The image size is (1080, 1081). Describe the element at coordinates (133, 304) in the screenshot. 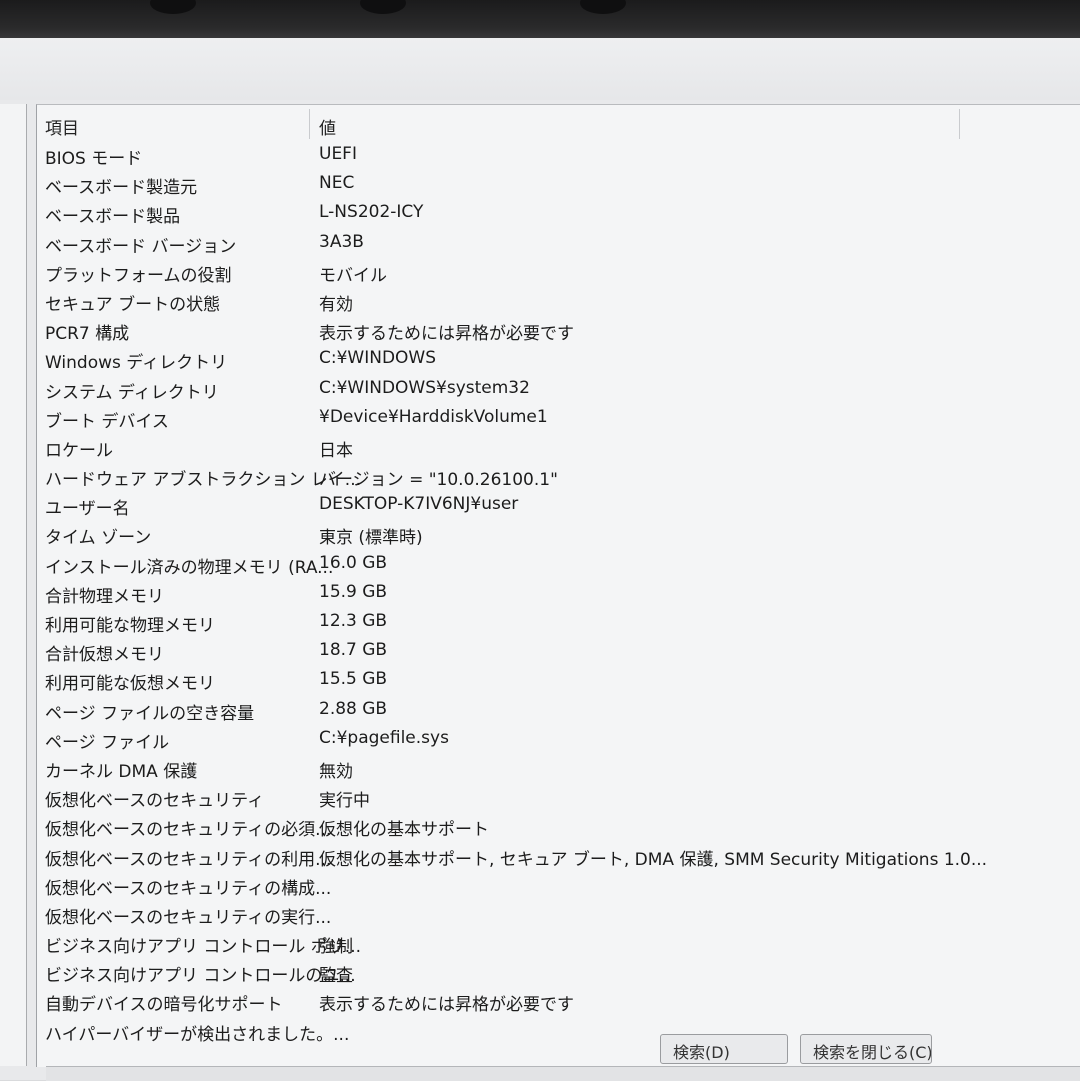

I see `row-item-name: セキュア ブートの状態` at that location.